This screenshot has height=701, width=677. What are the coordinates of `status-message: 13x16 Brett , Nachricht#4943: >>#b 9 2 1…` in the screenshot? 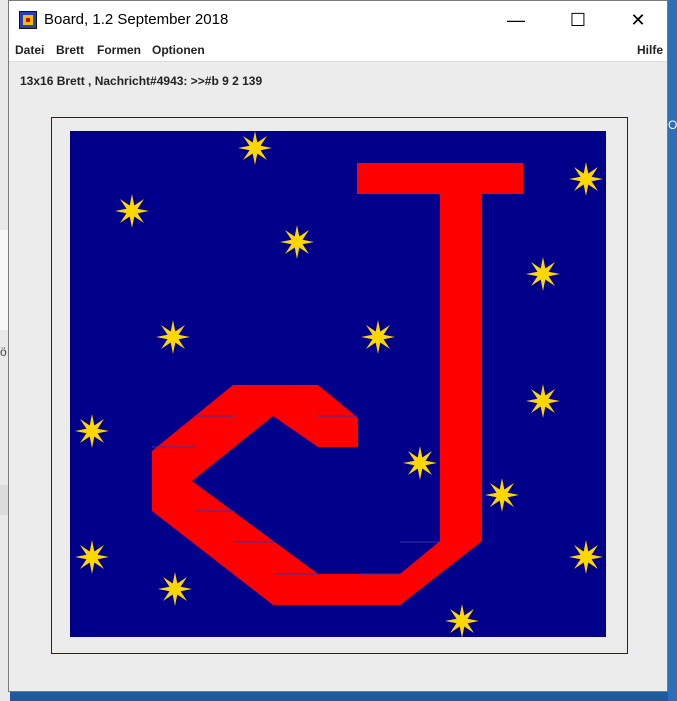 It's located at (141, 81).